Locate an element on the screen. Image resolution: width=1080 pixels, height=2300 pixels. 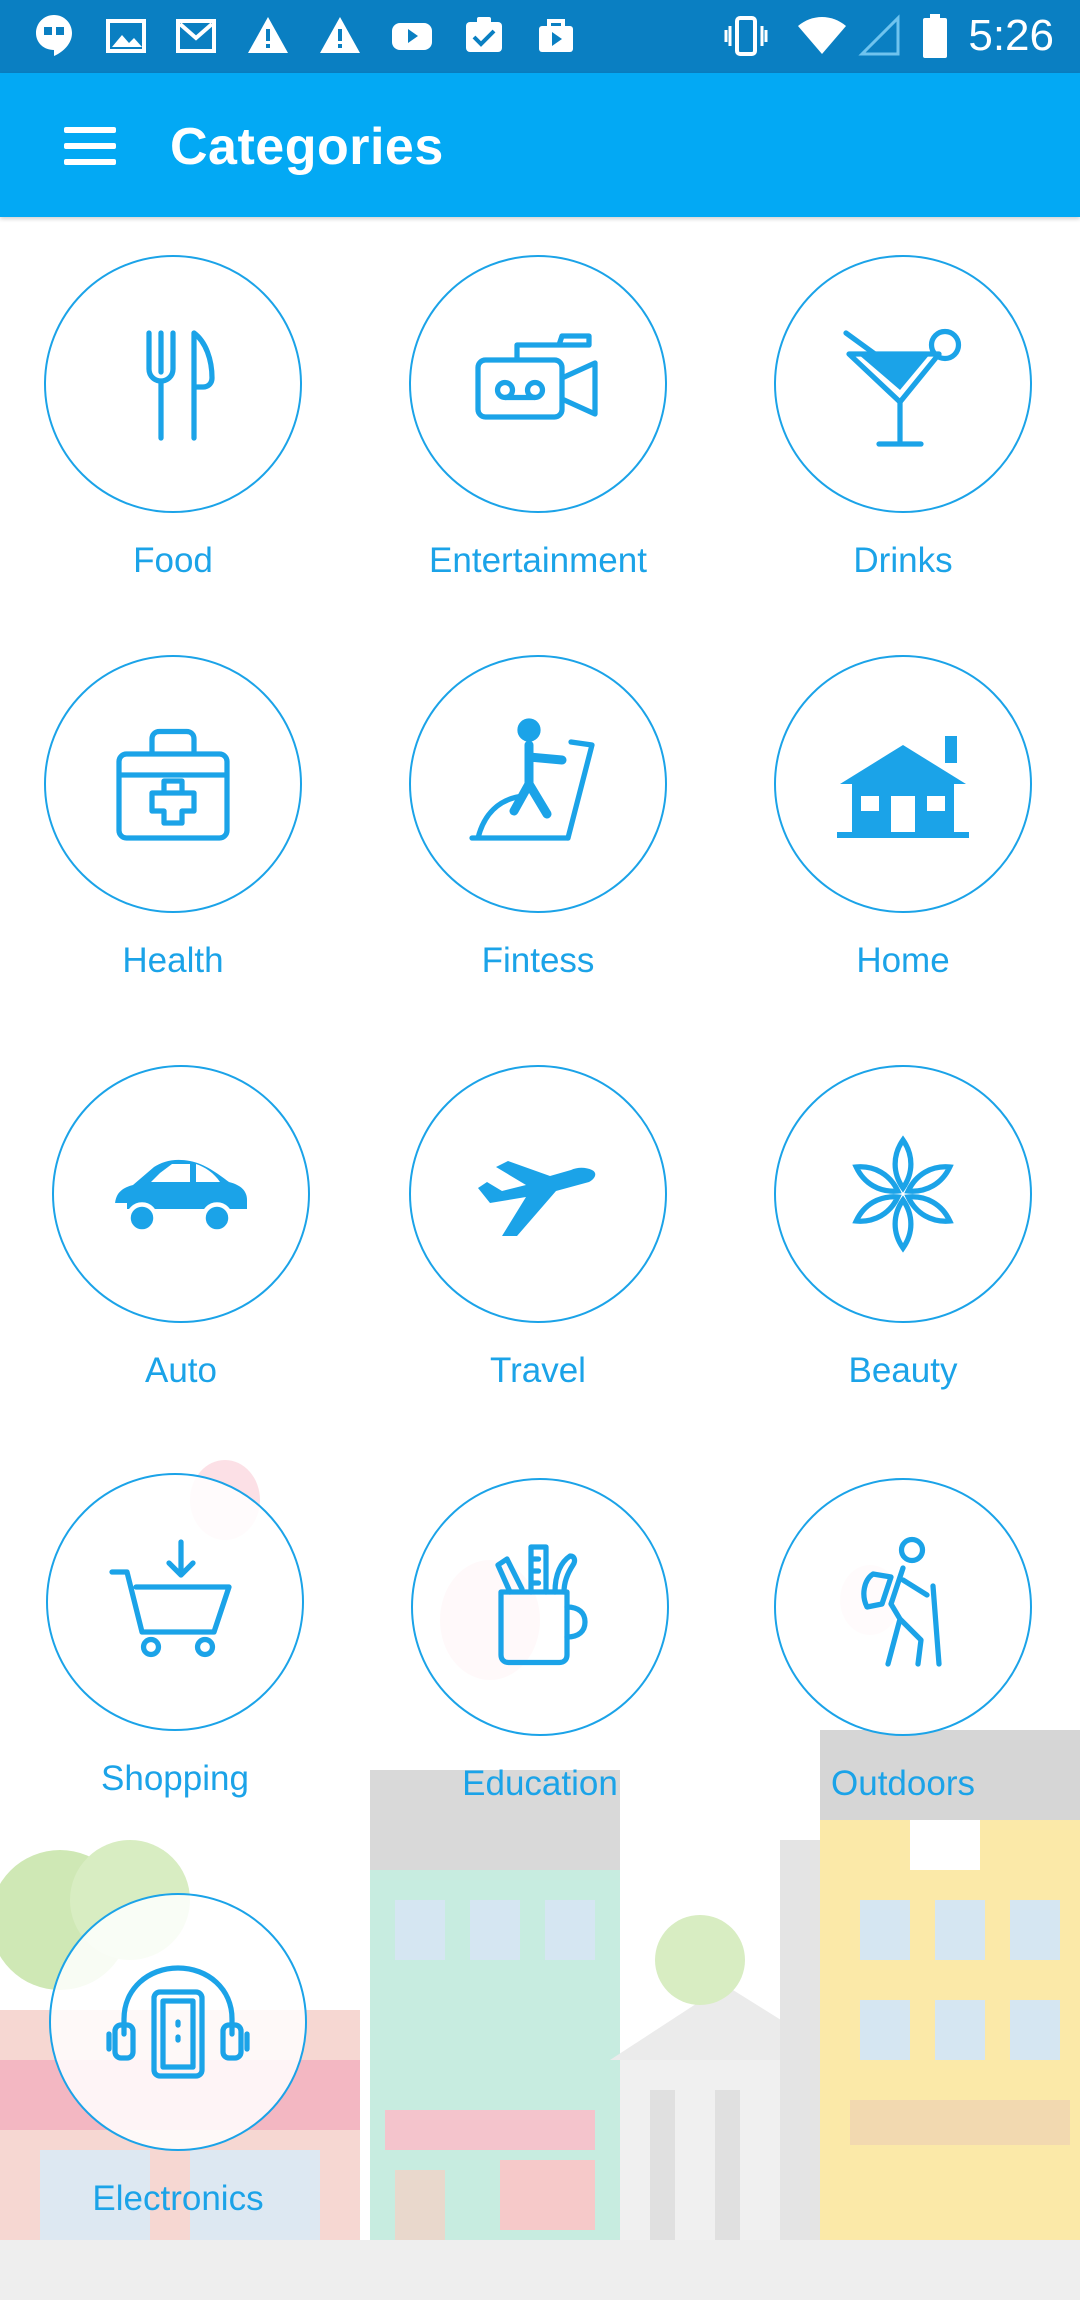
first-aid-kit-icon is located at coordinates (173, 784).